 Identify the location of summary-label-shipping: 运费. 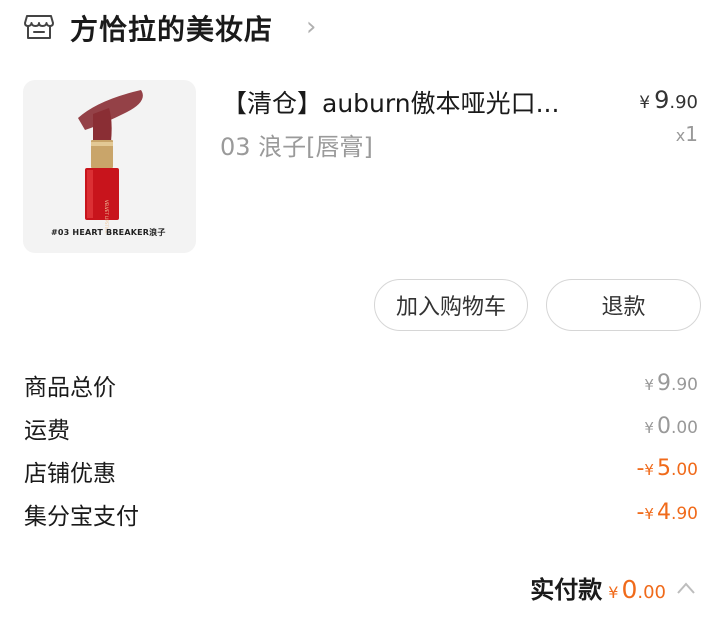
(47, 431).